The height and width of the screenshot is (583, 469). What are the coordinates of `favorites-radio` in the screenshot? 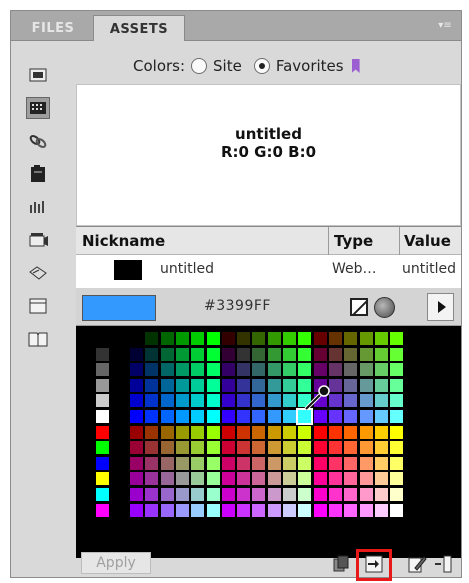 It's located at (261, 66).